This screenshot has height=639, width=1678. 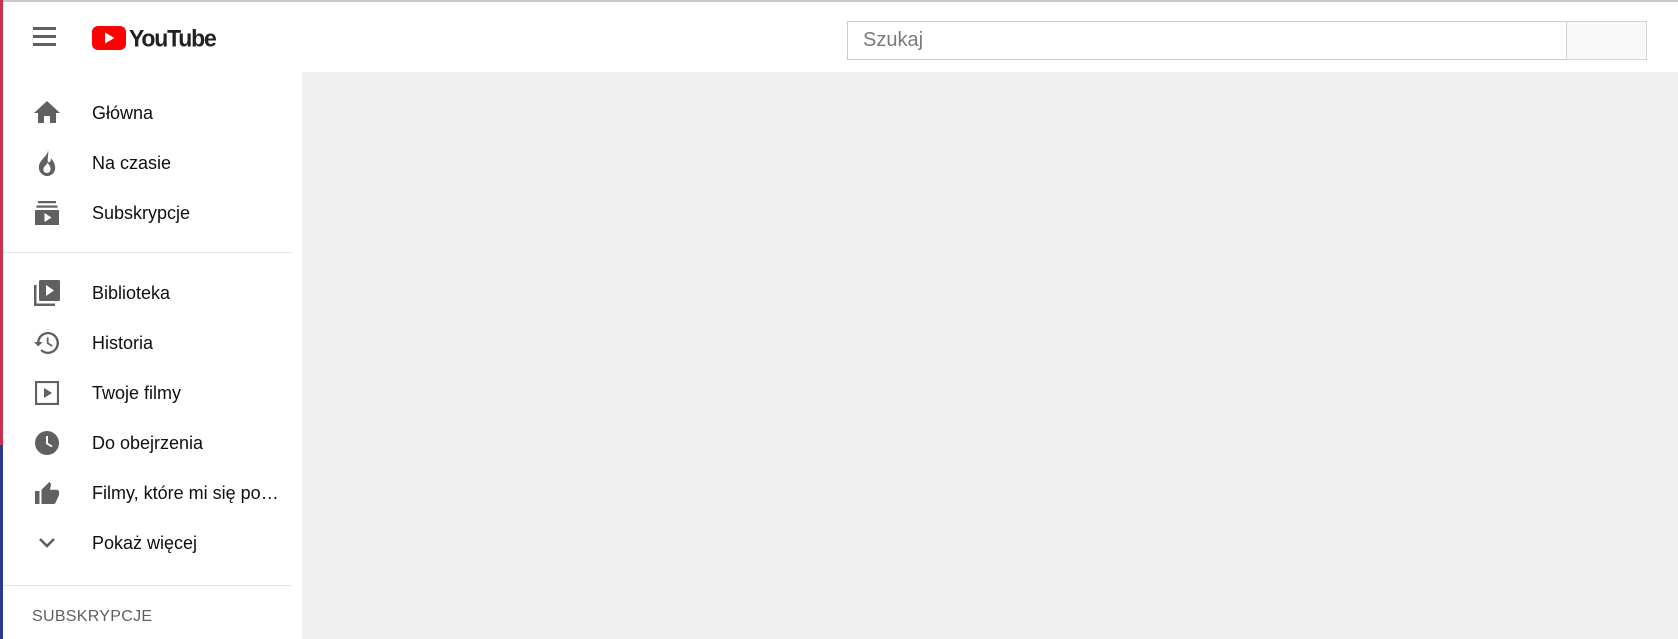 I want to click on home-icon, so click(x=47, y=113).